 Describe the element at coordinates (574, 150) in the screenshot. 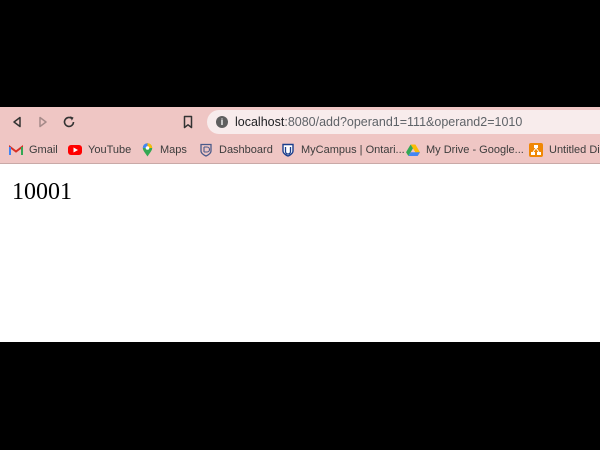

I see `bookmark-label: Untitled Dia` at that location.